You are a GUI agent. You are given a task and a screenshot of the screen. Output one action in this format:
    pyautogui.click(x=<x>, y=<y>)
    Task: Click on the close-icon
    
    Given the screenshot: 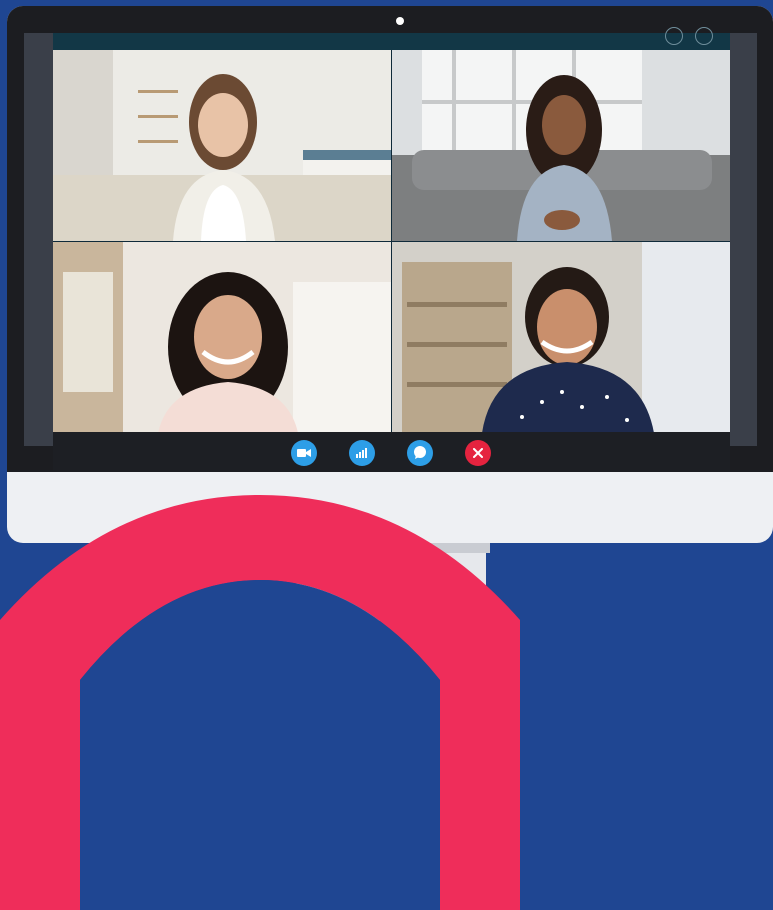 What is the action you would take?
    pyautogui.click(x=478, y=453)
    